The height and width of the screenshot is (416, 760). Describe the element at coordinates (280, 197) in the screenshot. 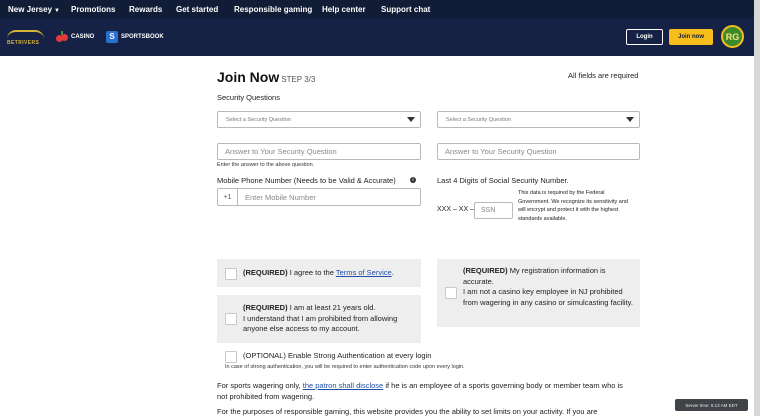

I see `input-placeholder: Enter Mobile Number` at that location.